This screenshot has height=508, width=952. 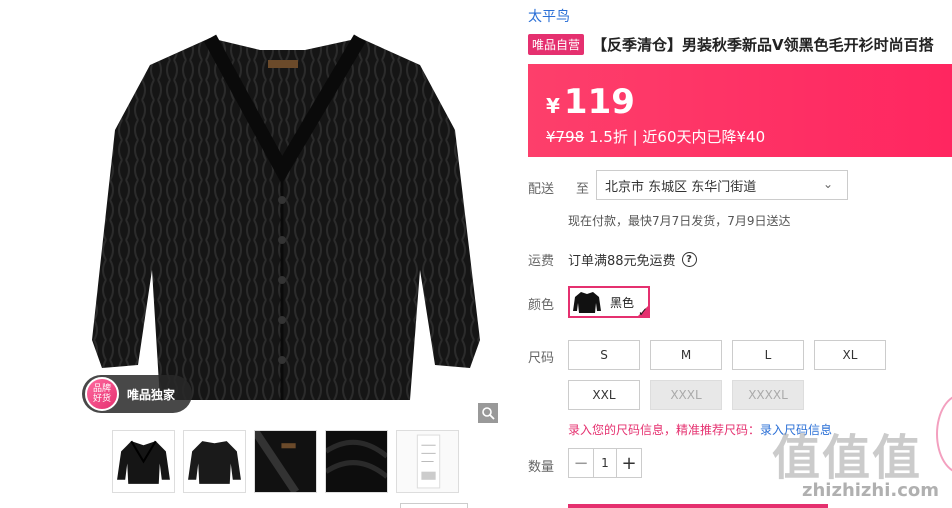 I want to click on zoom-icon, so click(x=488, y=413).